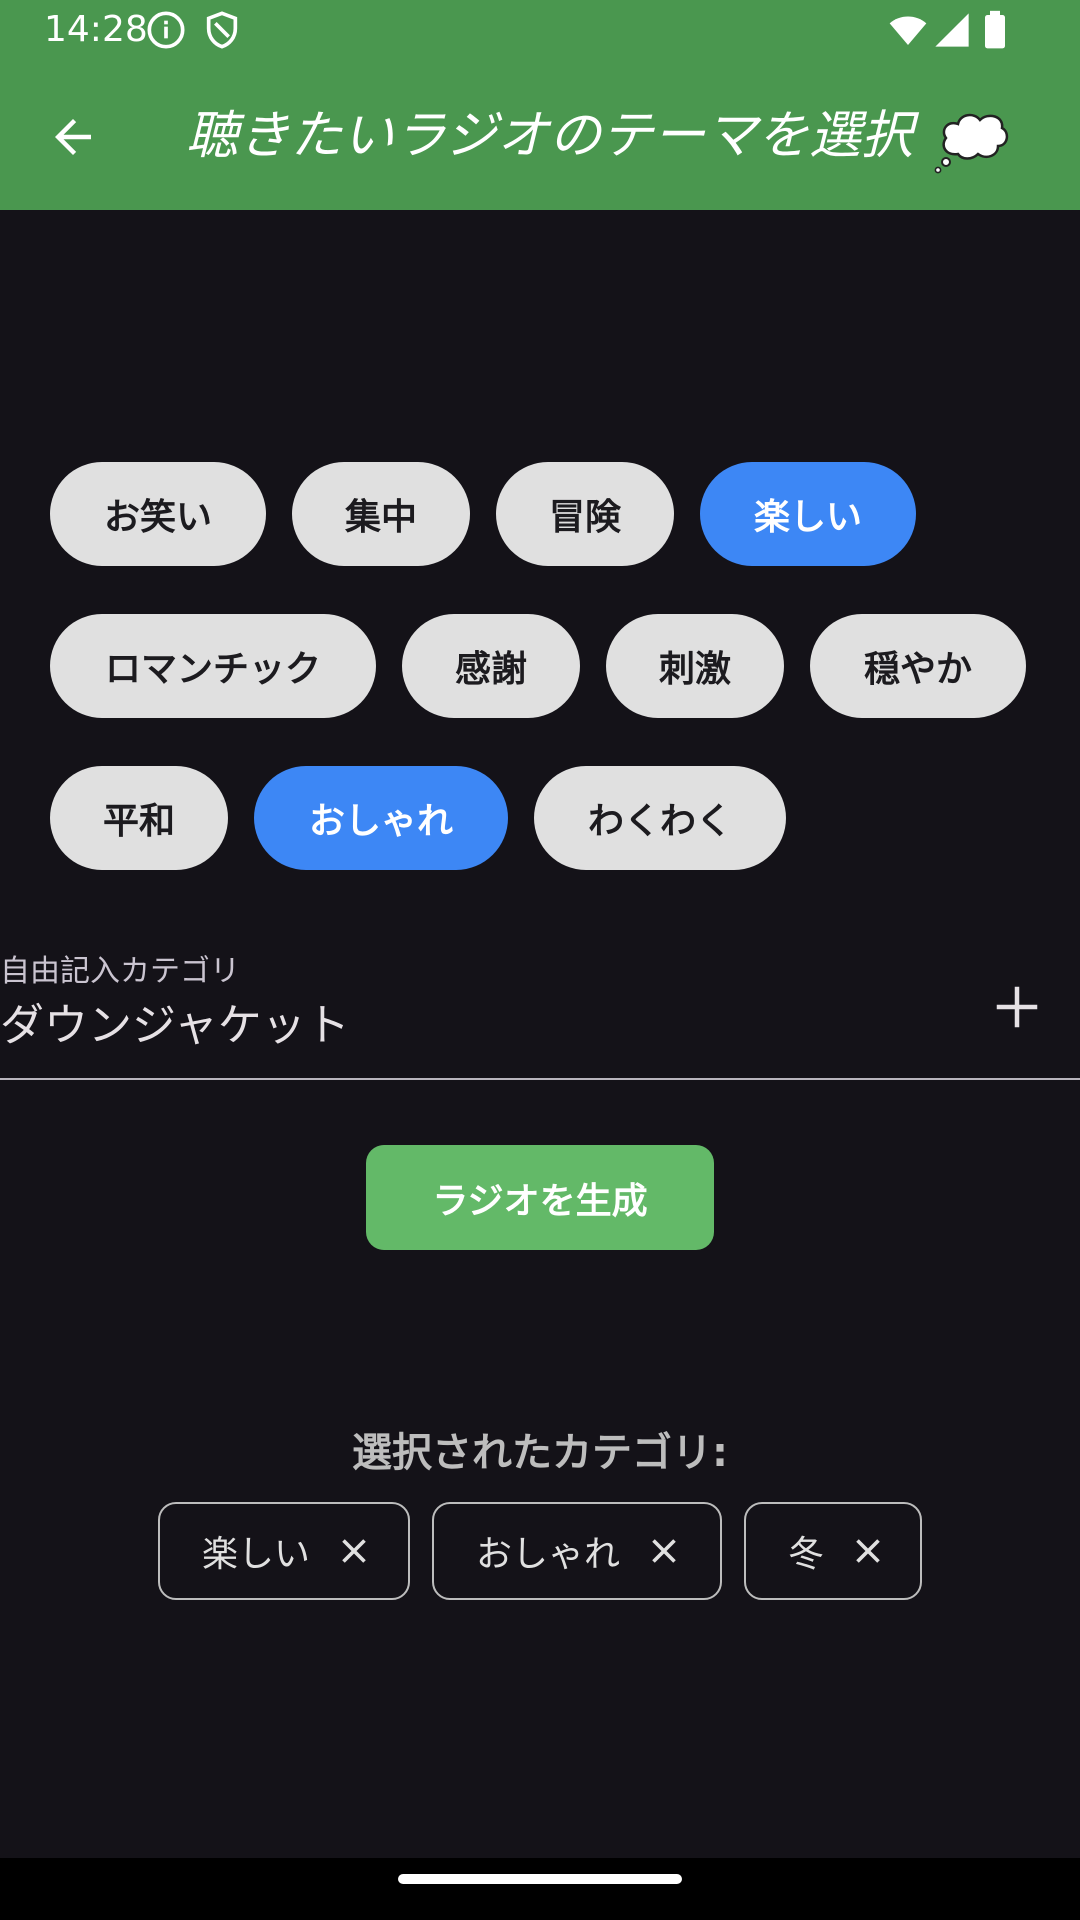 The height and width of the screenshot is (1920, 1080). I want to click on plus-icon, so click(1017, 1007).